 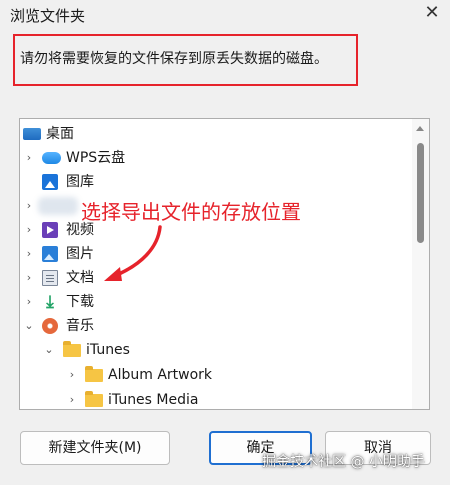 I want to click on tree-item-gallery: 图库, so click(x=216, y=182).